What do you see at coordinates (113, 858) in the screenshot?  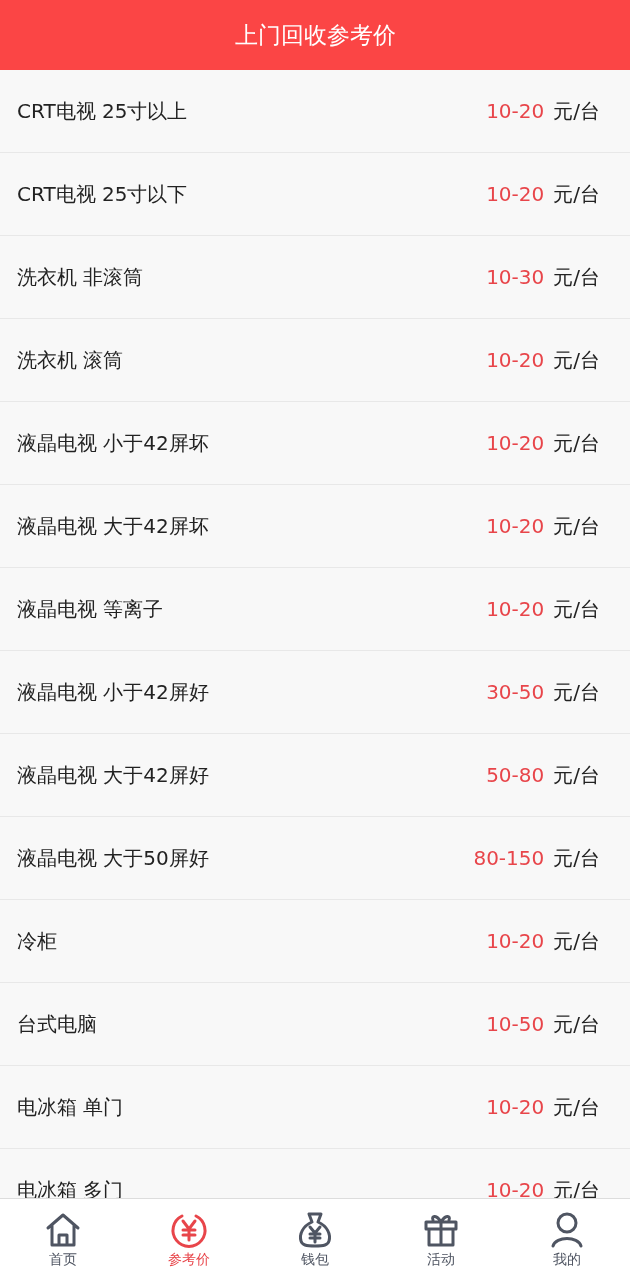 I see `item-name: 液晶电视 大于50屏好` at bounding box center [113, 858].